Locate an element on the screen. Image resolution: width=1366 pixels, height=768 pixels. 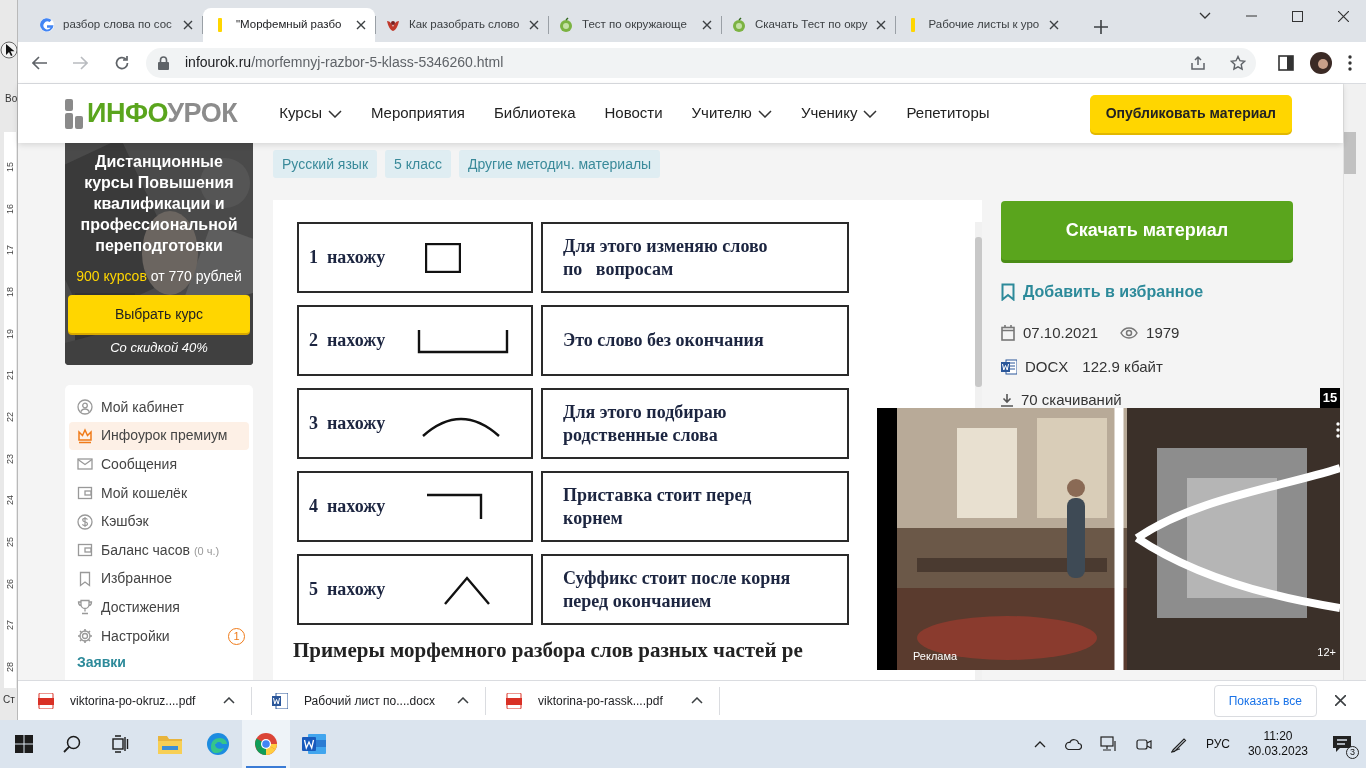
show-all-button: Показать все is located at coordinates (1265, 700).